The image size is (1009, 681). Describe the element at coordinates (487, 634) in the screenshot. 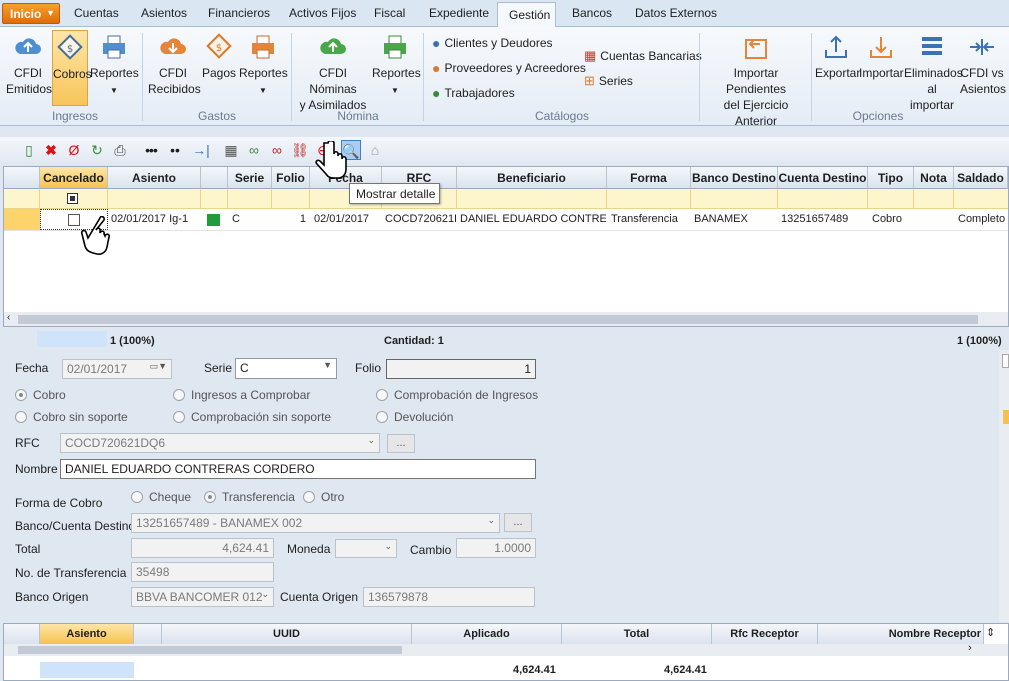

I see `bcol-aplicado: Aplicado` at that location.